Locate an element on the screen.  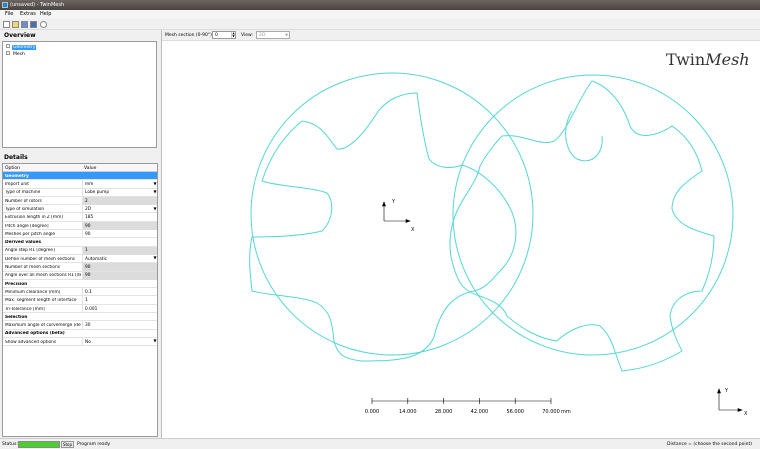
property-option: Geometry is located at coordinates (17, 176).